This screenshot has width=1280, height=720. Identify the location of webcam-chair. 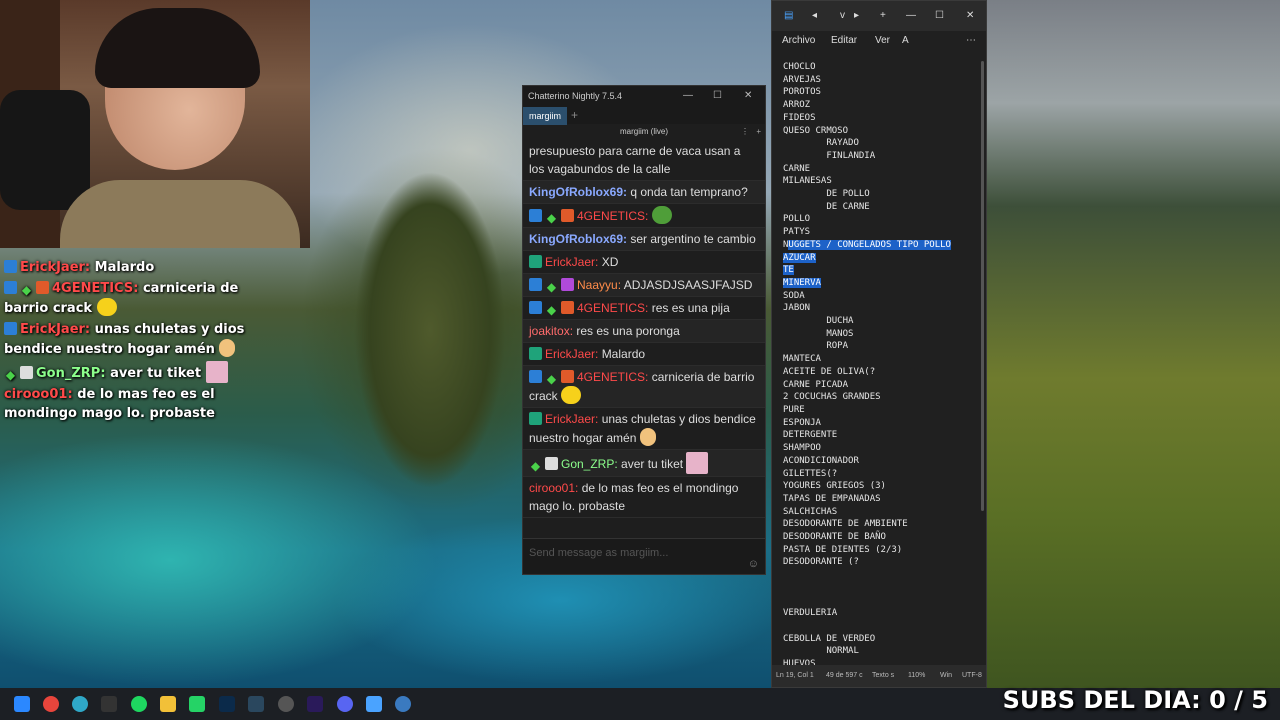
(45, 150).